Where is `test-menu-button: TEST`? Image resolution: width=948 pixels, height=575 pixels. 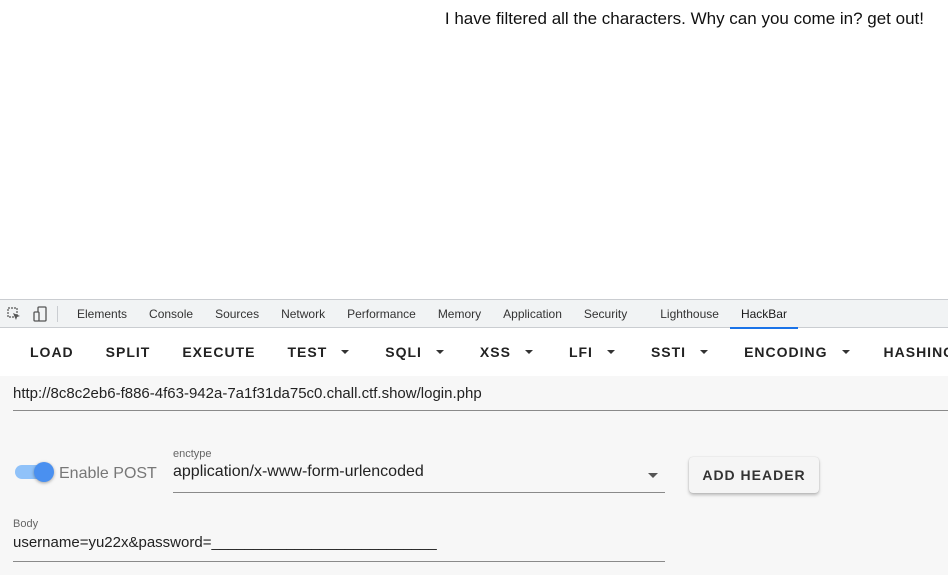 test-menu-button: TEST is located at coordinates (318, 352).